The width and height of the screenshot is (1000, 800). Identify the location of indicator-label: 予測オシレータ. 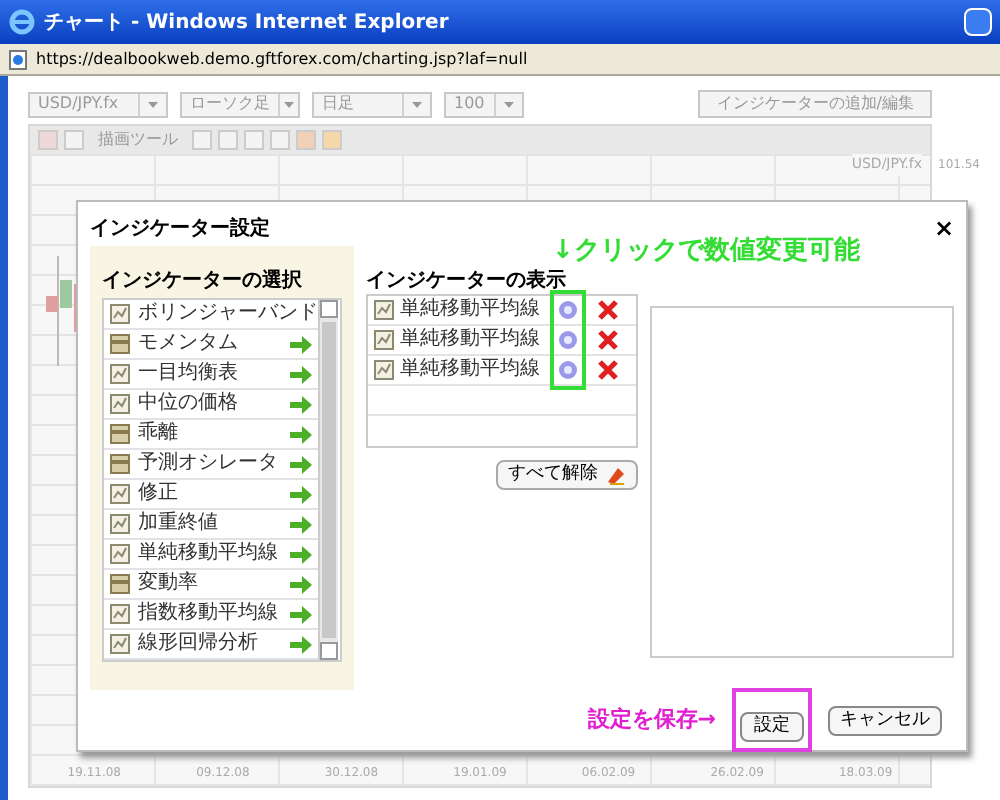
(209, 464).